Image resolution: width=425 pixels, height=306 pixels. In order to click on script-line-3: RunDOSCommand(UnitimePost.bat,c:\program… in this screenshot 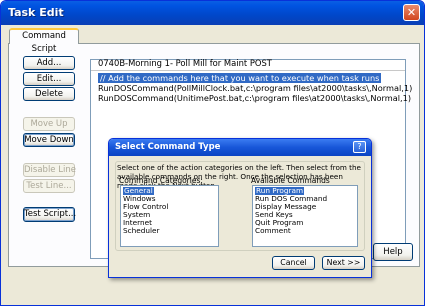, I will do `click(254, 98)`.